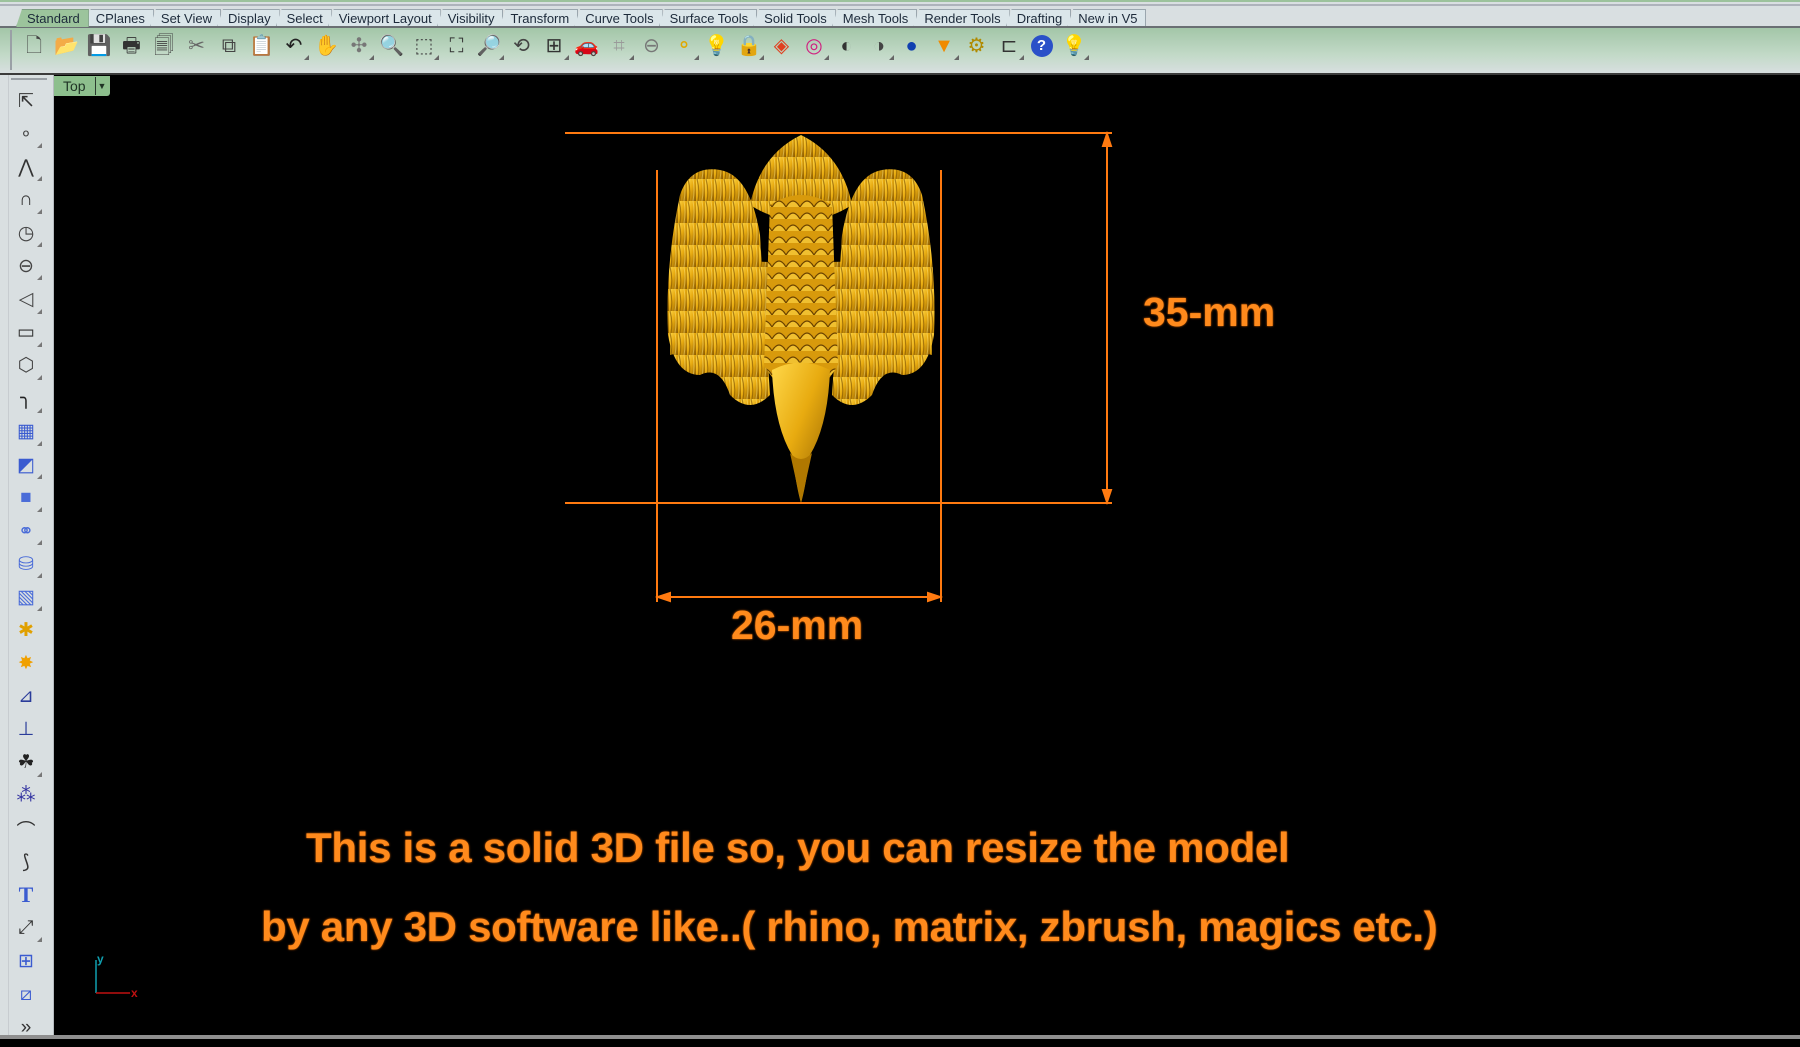 Image resolution: width=1800 pixels, height=1047 pixels. Describe the element at coordinates (912, 46) in the screenshot. I see `render-button: ●` at that location.